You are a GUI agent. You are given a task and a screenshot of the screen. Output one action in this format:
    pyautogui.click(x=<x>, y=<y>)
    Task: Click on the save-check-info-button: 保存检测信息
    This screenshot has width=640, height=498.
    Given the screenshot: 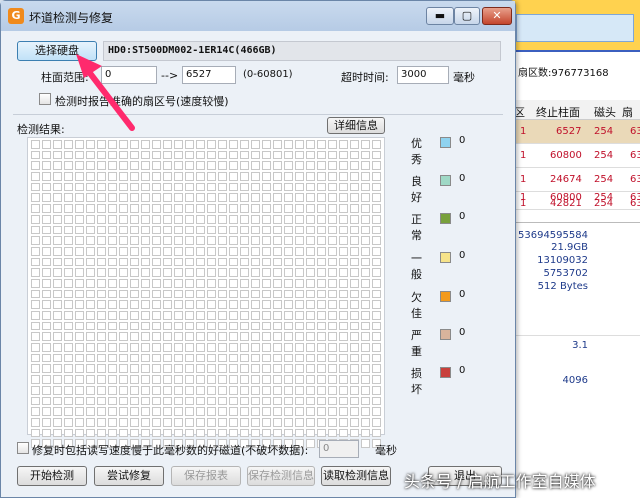 What is the action you would take?
    pyautogui.click(x=281, y=476)
    